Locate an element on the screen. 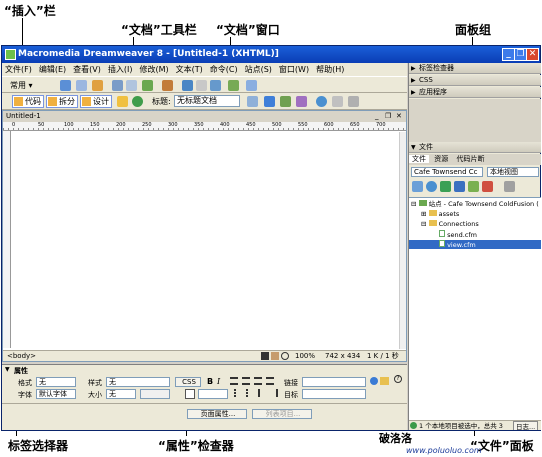 The height and width of the screenshot is (457, 542). view-select: 本地视图 is located at coordinates (513, 172).